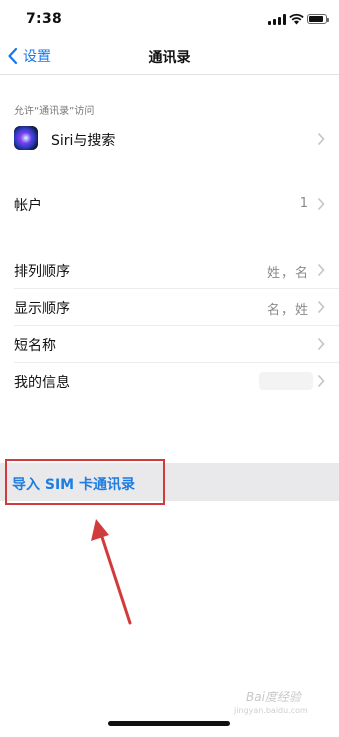  I want to click on display-order-row: 显示顺序 名，姓, so click(169, 307).